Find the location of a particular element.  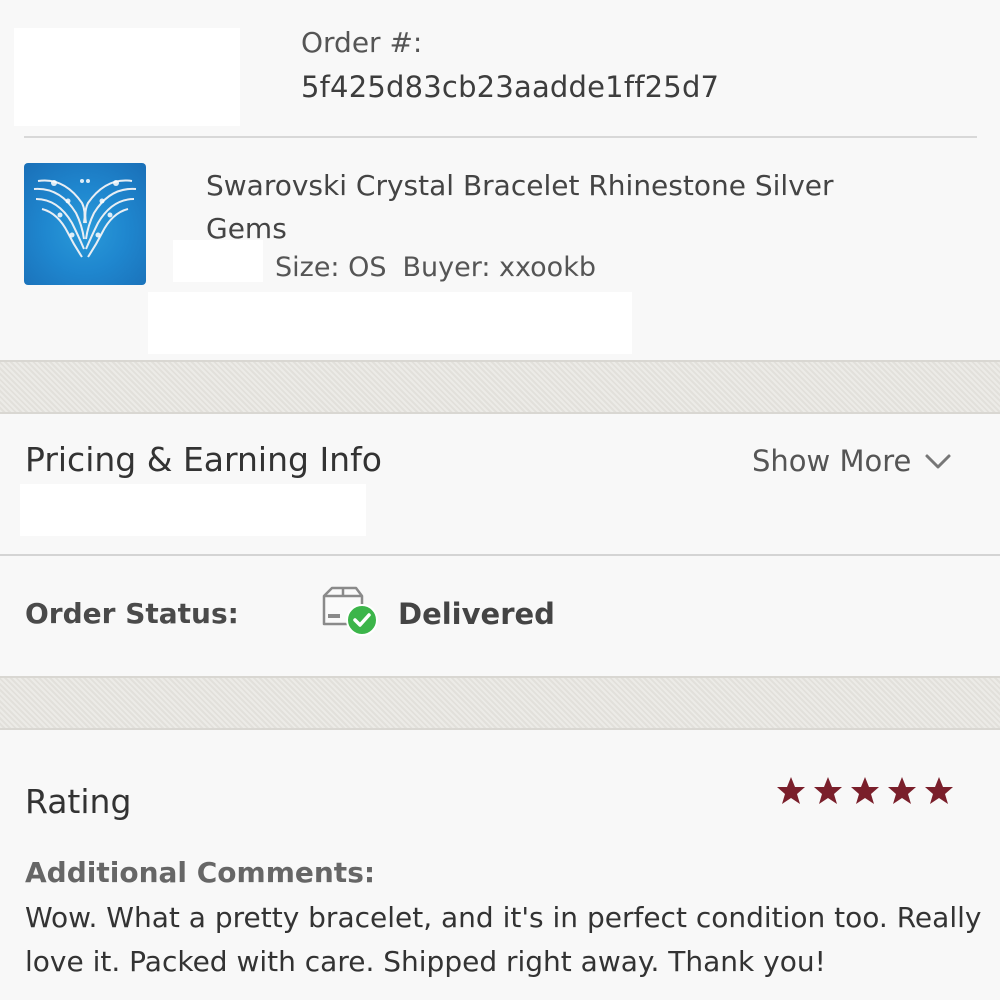

order-number-value: 5f425d83cb23aadde1ff25d7 is located at coordinates (510, 87).